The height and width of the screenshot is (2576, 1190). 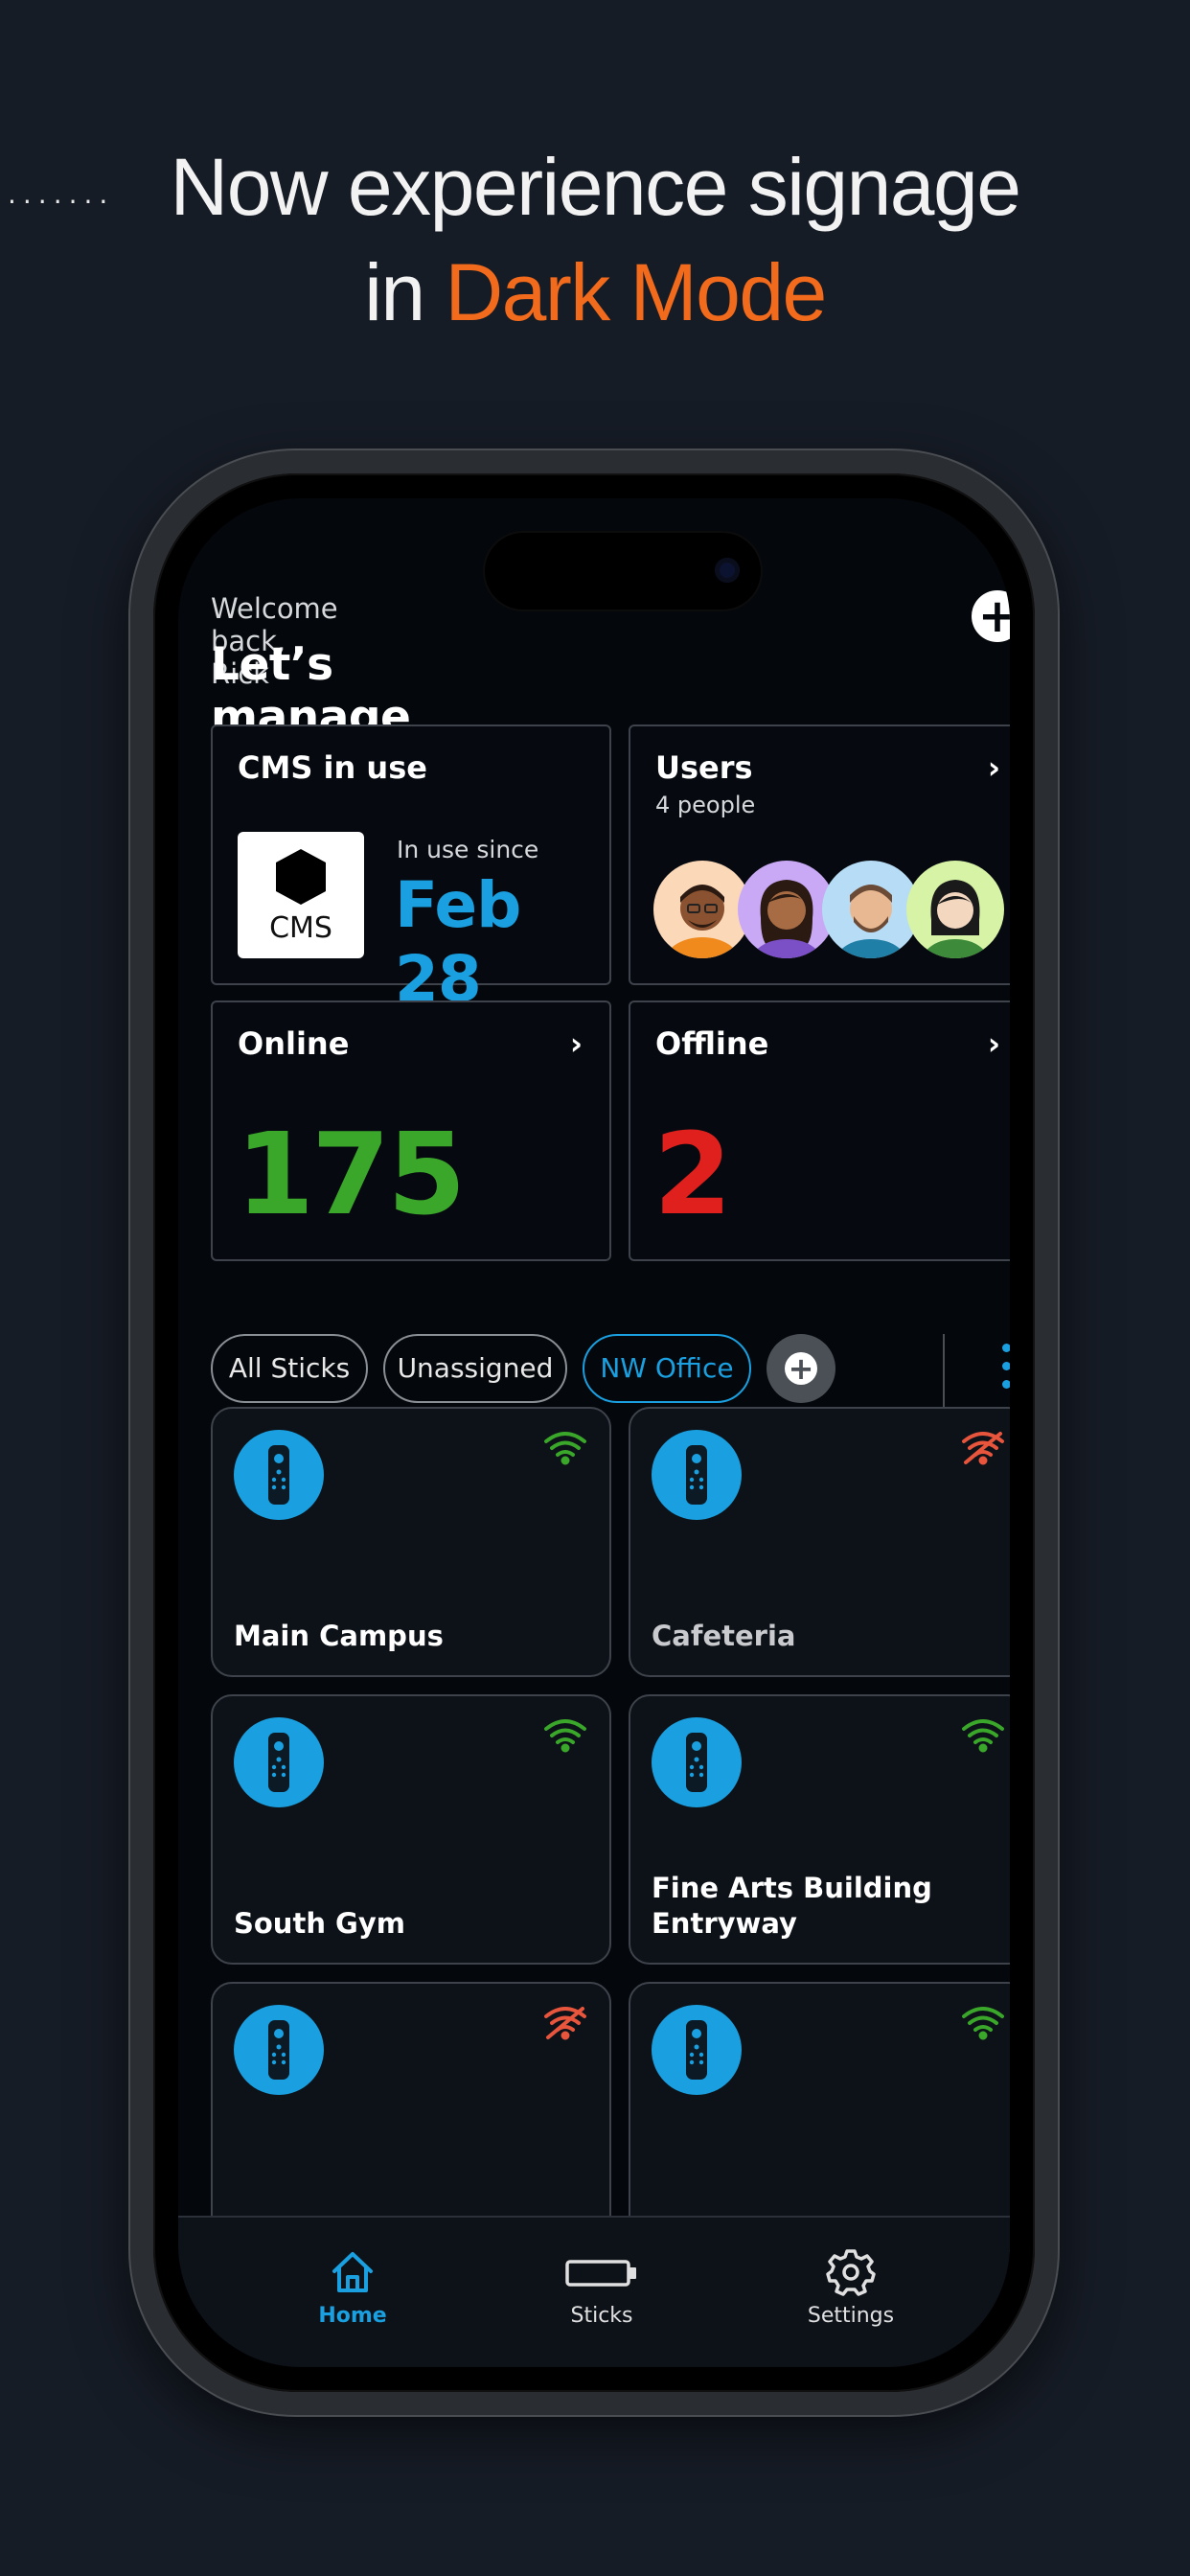 I want to click on tab-sticks: Sticks, so click(x=602, y=2287).